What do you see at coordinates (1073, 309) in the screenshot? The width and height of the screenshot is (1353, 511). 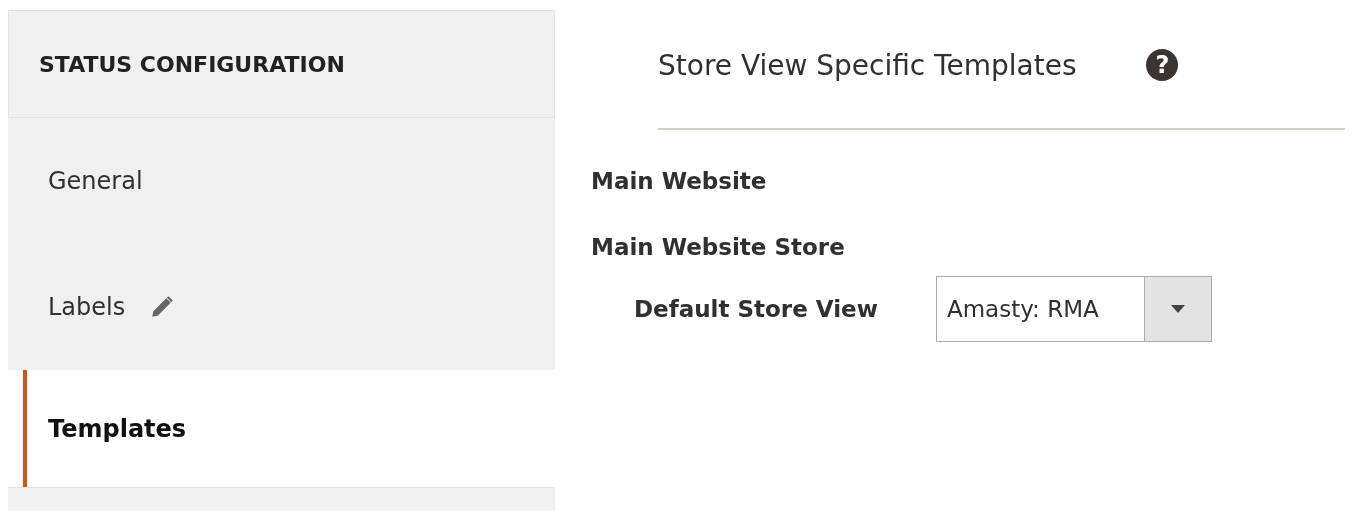 I see `template-select: Amasty: RMA` at bounding box center [1073, 309].